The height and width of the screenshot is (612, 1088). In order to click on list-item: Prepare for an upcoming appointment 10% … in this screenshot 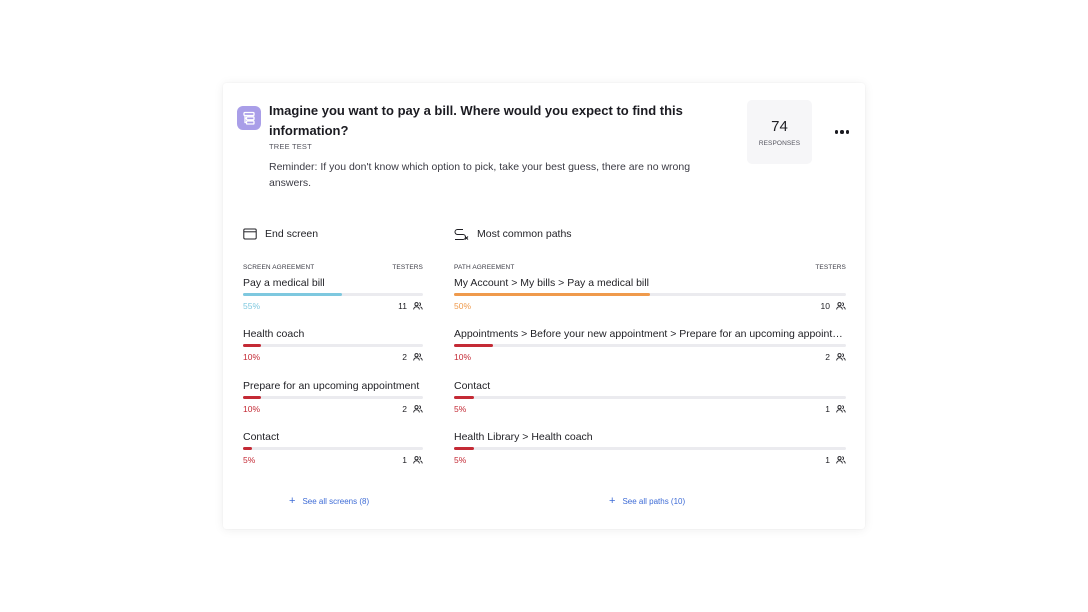, I will do `click(333, 404)`.